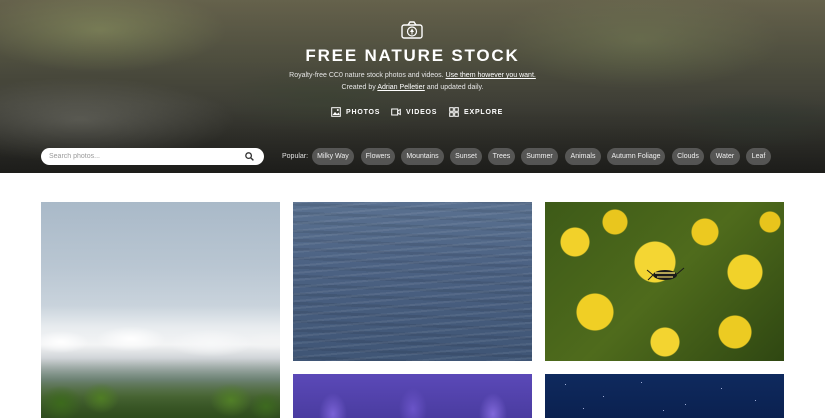  I want to click on search-box, so click(152, 156).